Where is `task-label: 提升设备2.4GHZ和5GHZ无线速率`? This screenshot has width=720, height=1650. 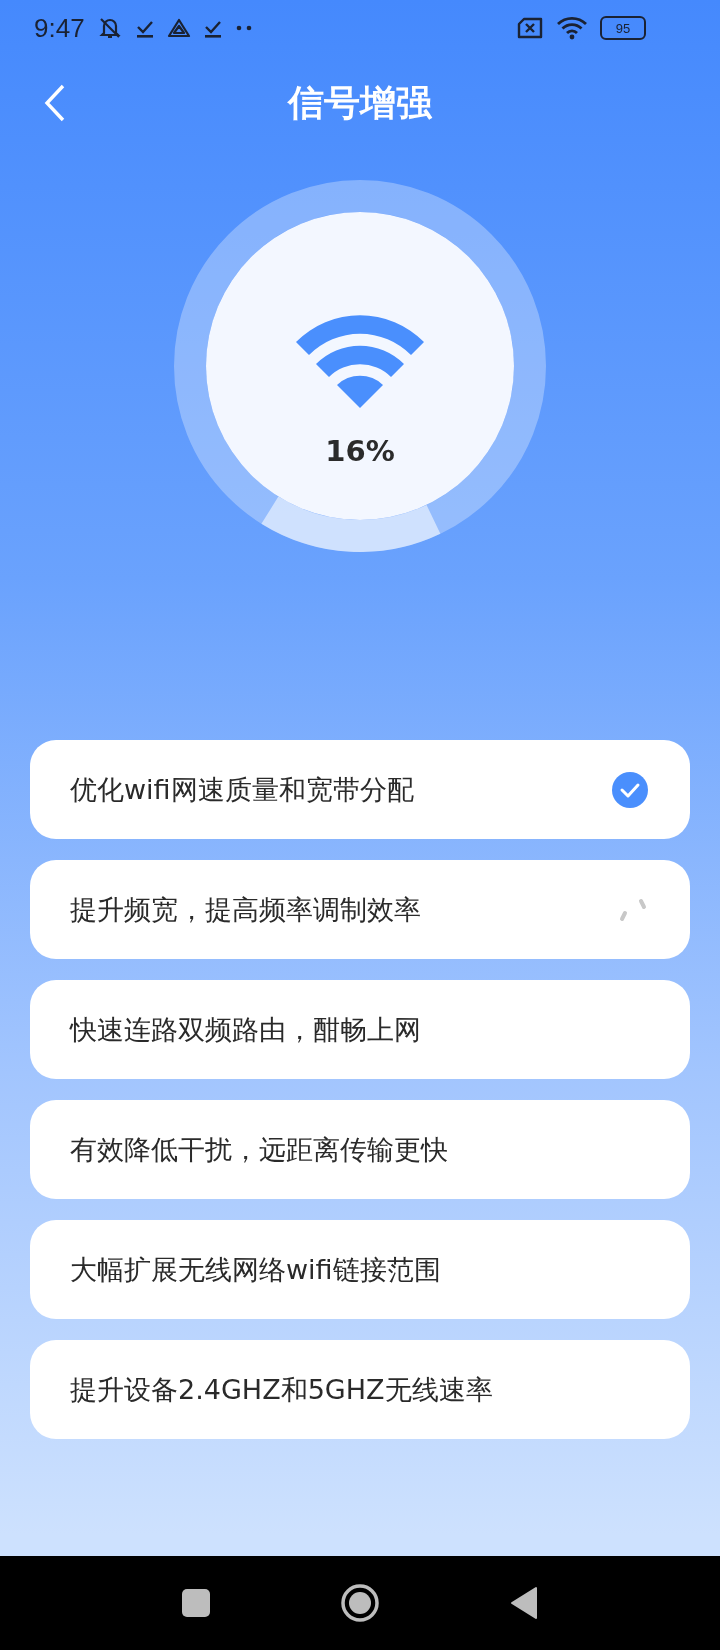
task-label: 提升设备2.4GHZ和5GHZ无线速率 is located at coordinates (281, 1389).